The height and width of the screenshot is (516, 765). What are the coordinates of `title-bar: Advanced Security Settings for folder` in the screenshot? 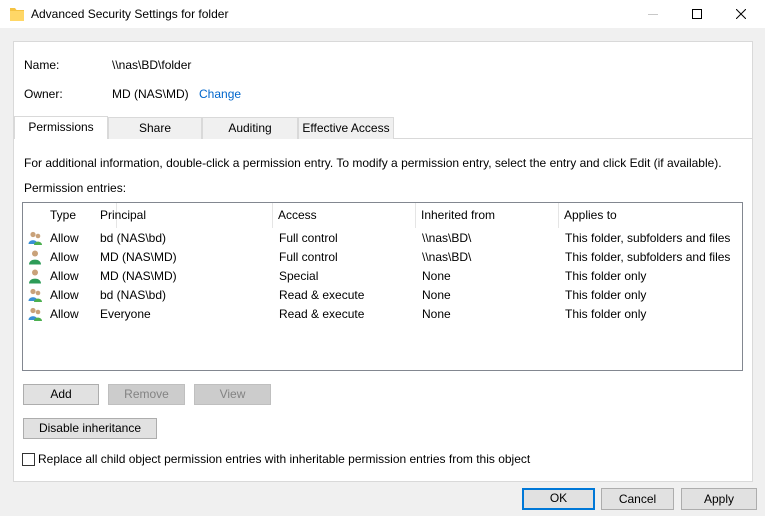 It's located at (382, 14).